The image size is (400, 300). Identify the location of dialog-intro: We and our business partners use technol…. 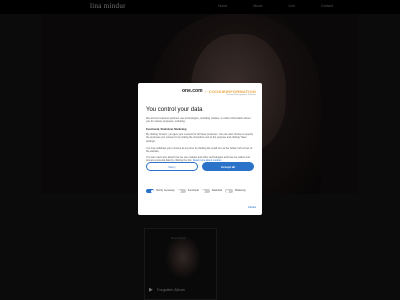
(198, 120).